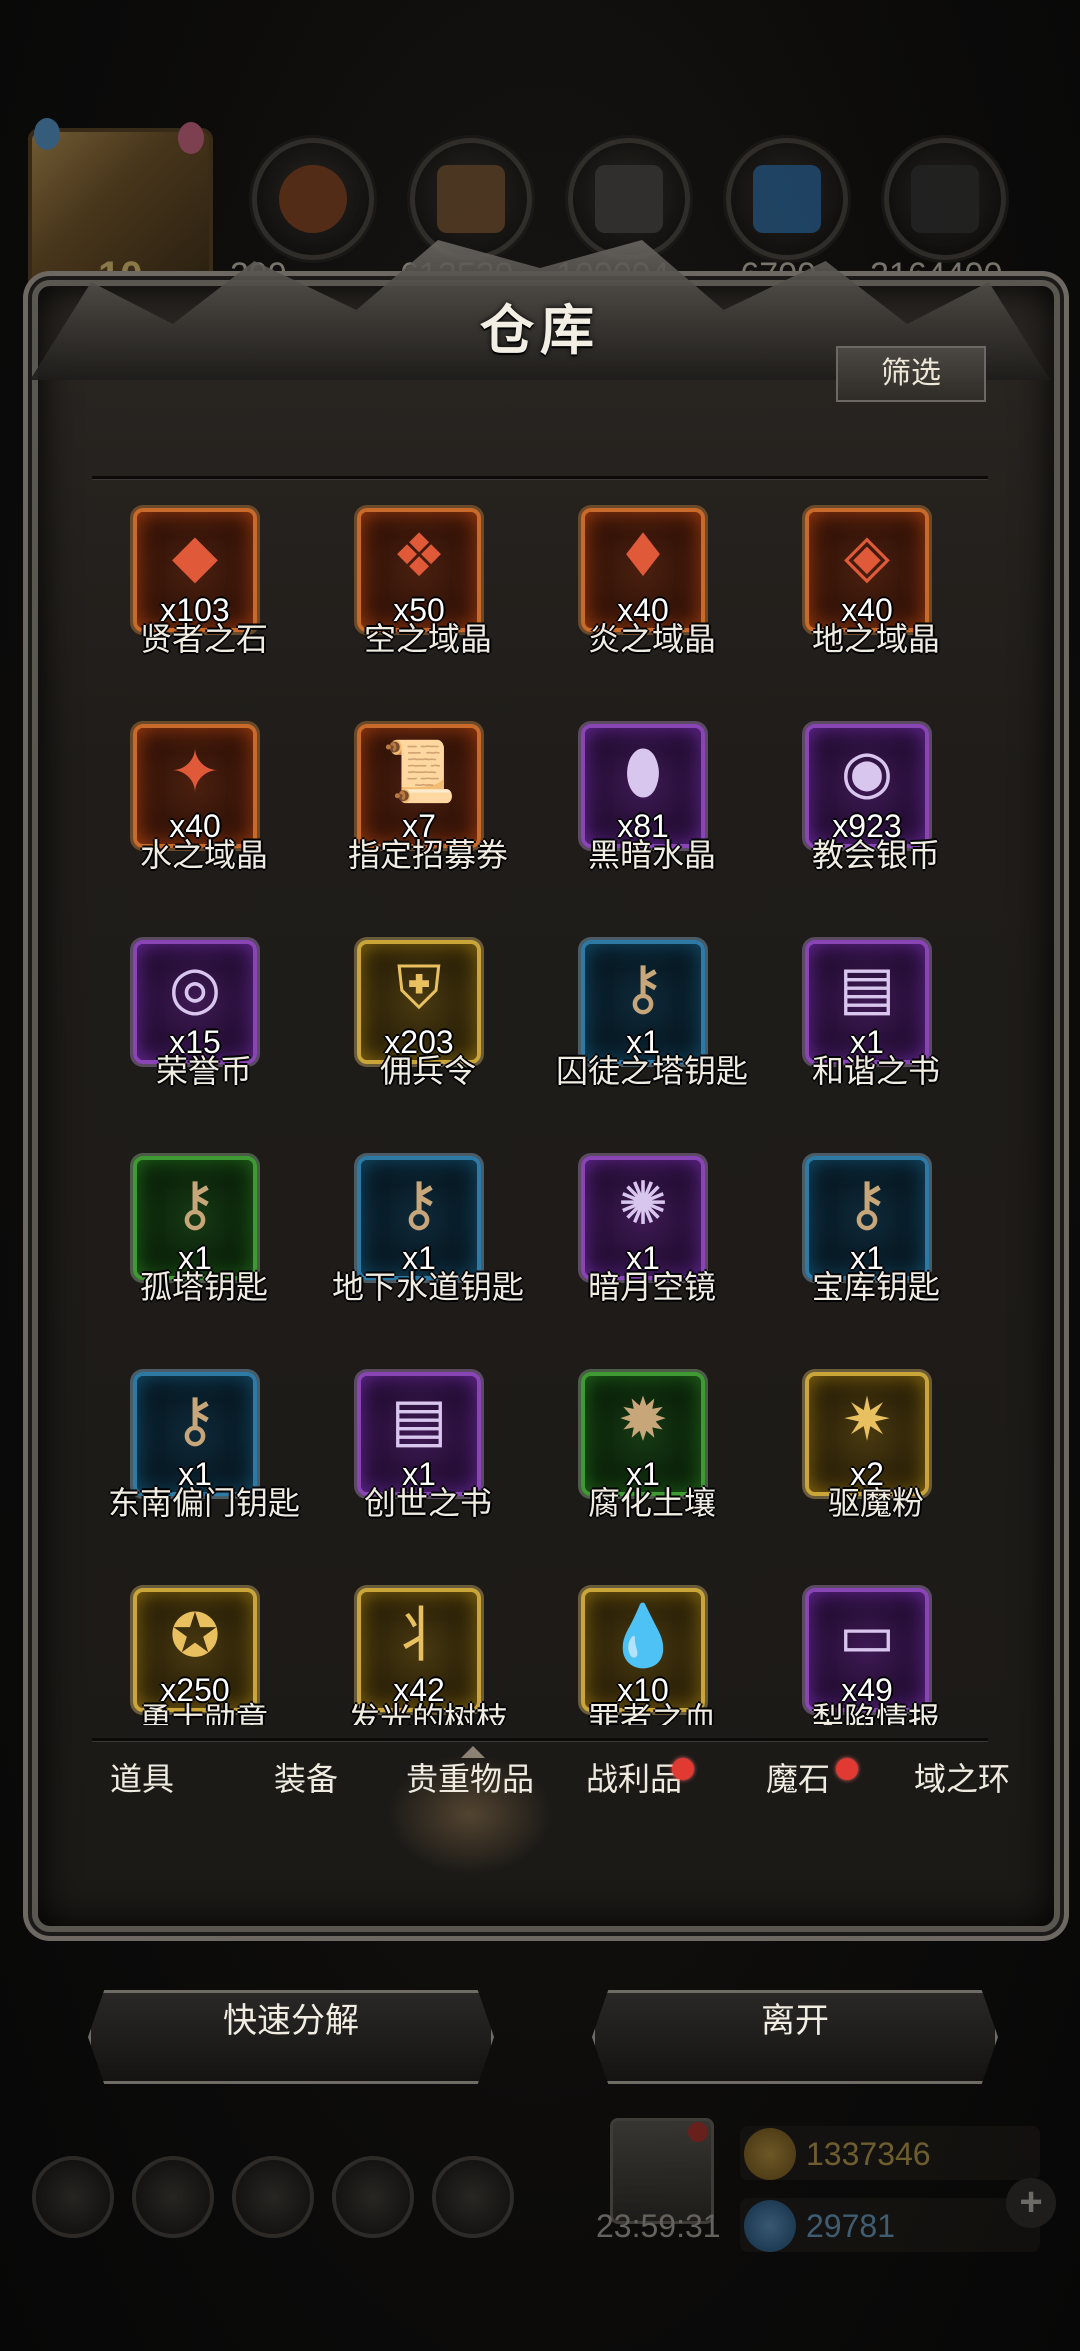 This screenshot has width=1080, height=2351. Describe the element at coordinates (867, 1420) in the screenshot. I see `powder-icon: ✷` at that location.